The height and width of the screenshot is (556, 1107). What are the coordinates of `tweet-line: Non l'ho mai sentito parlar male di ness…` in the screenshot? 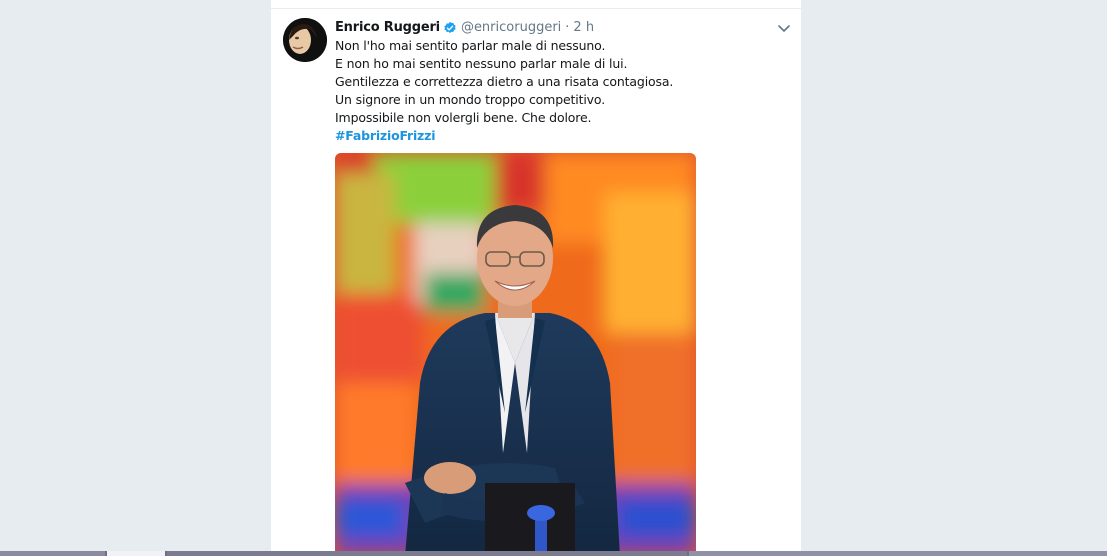 It's located at (470, 45).